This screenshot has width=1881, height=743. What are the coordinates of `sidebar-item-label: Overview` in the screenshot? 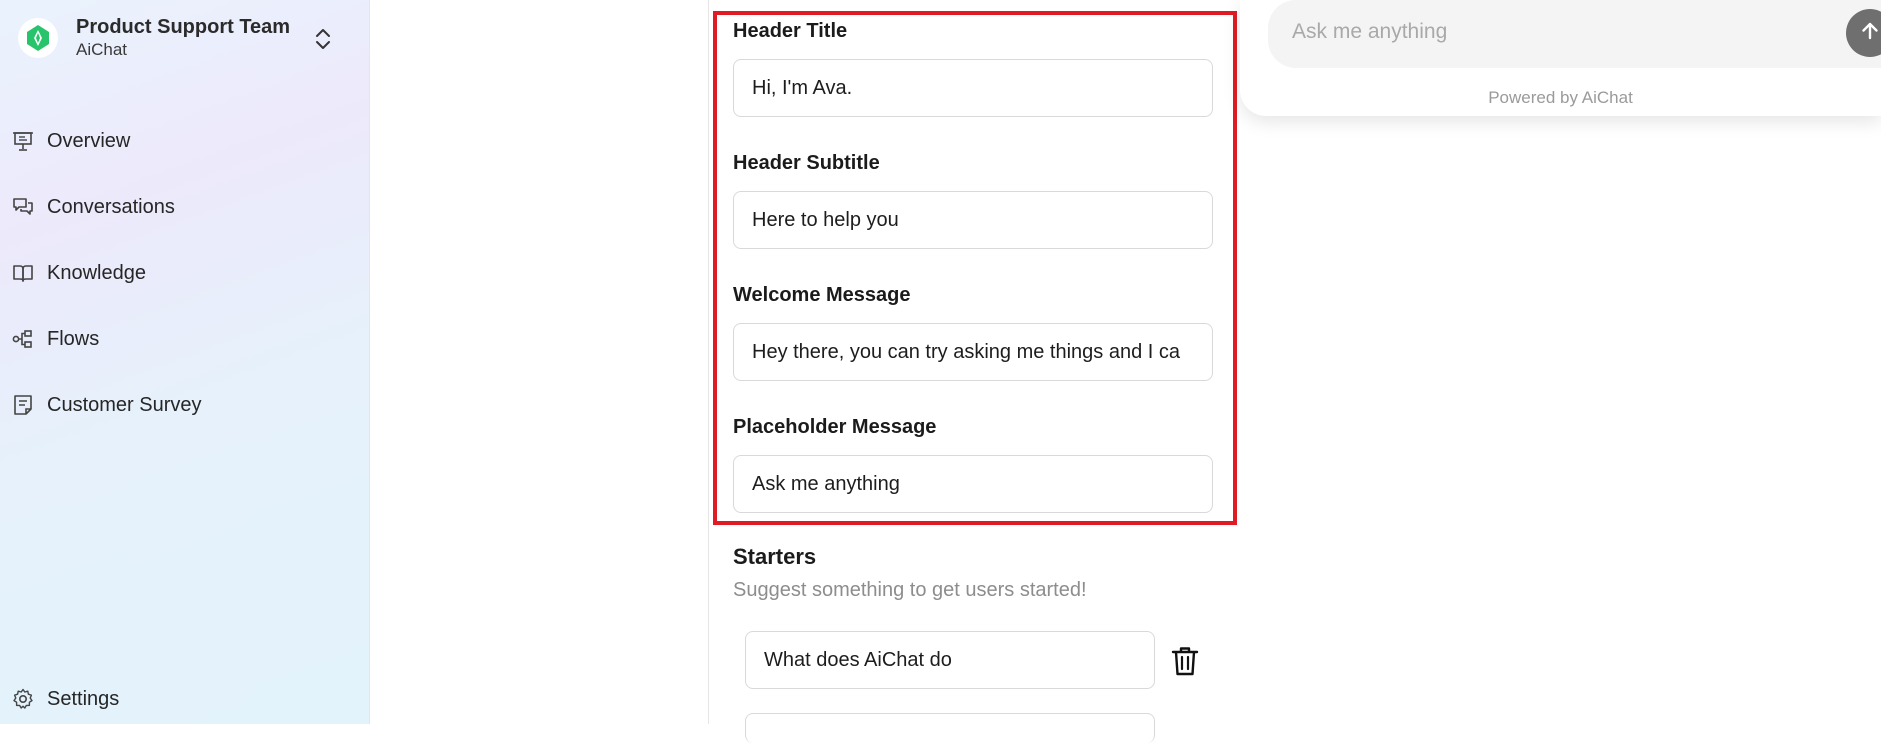 It's located at (89, 140).